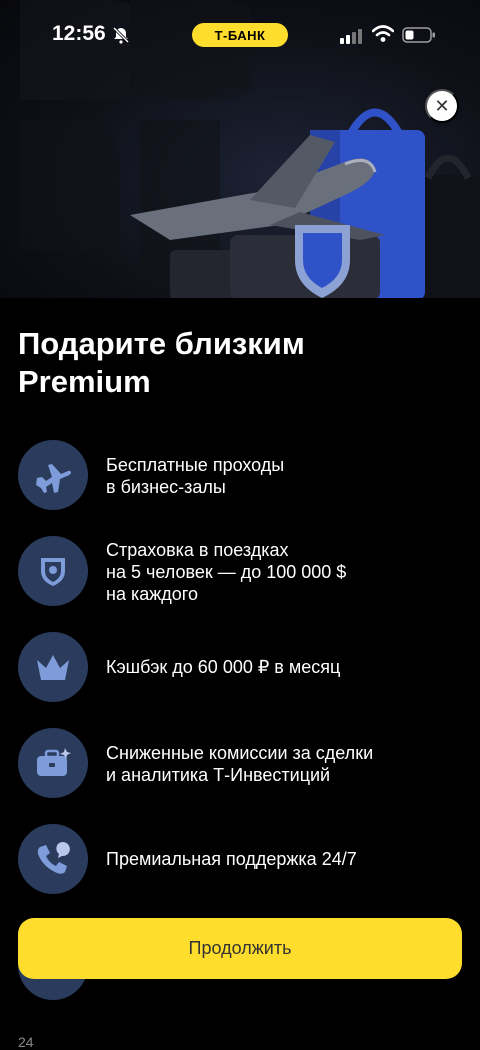 The image size is (480, 1050). Describe the element at coordinates (161, 343) in the screenshot. I see `title-line-1: Подарите близким` at that location.